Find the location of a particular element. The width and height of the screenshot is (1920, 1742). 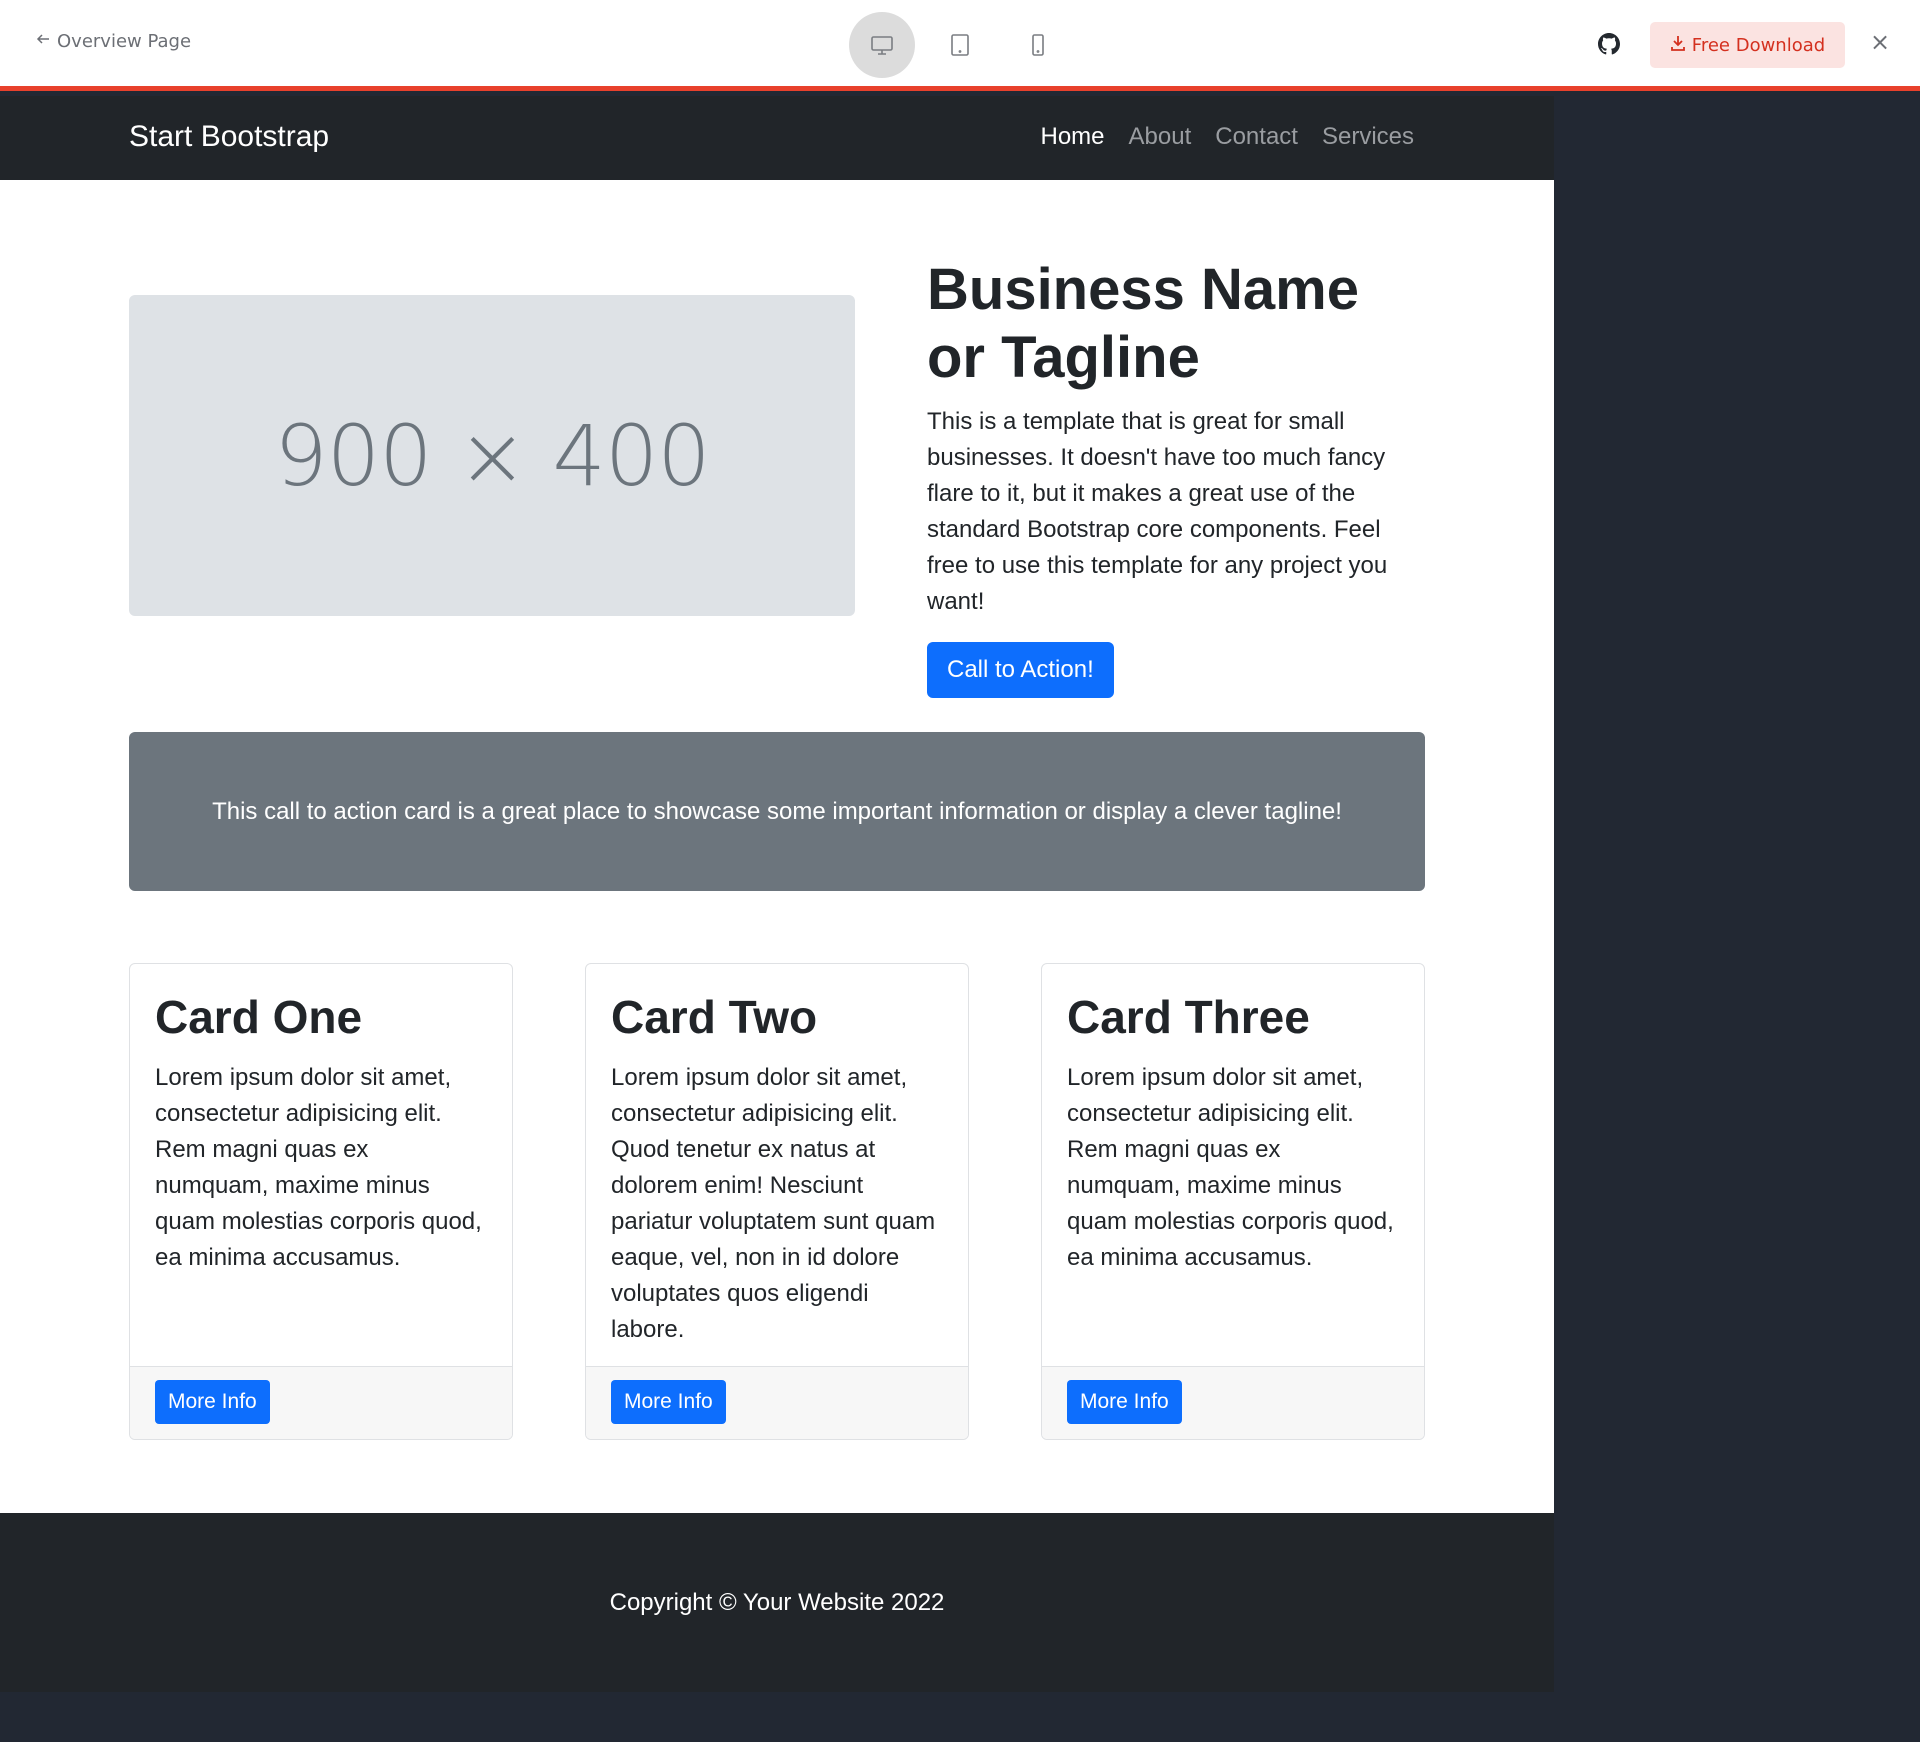

phone-view-button is located at coordinates (1038, 45).